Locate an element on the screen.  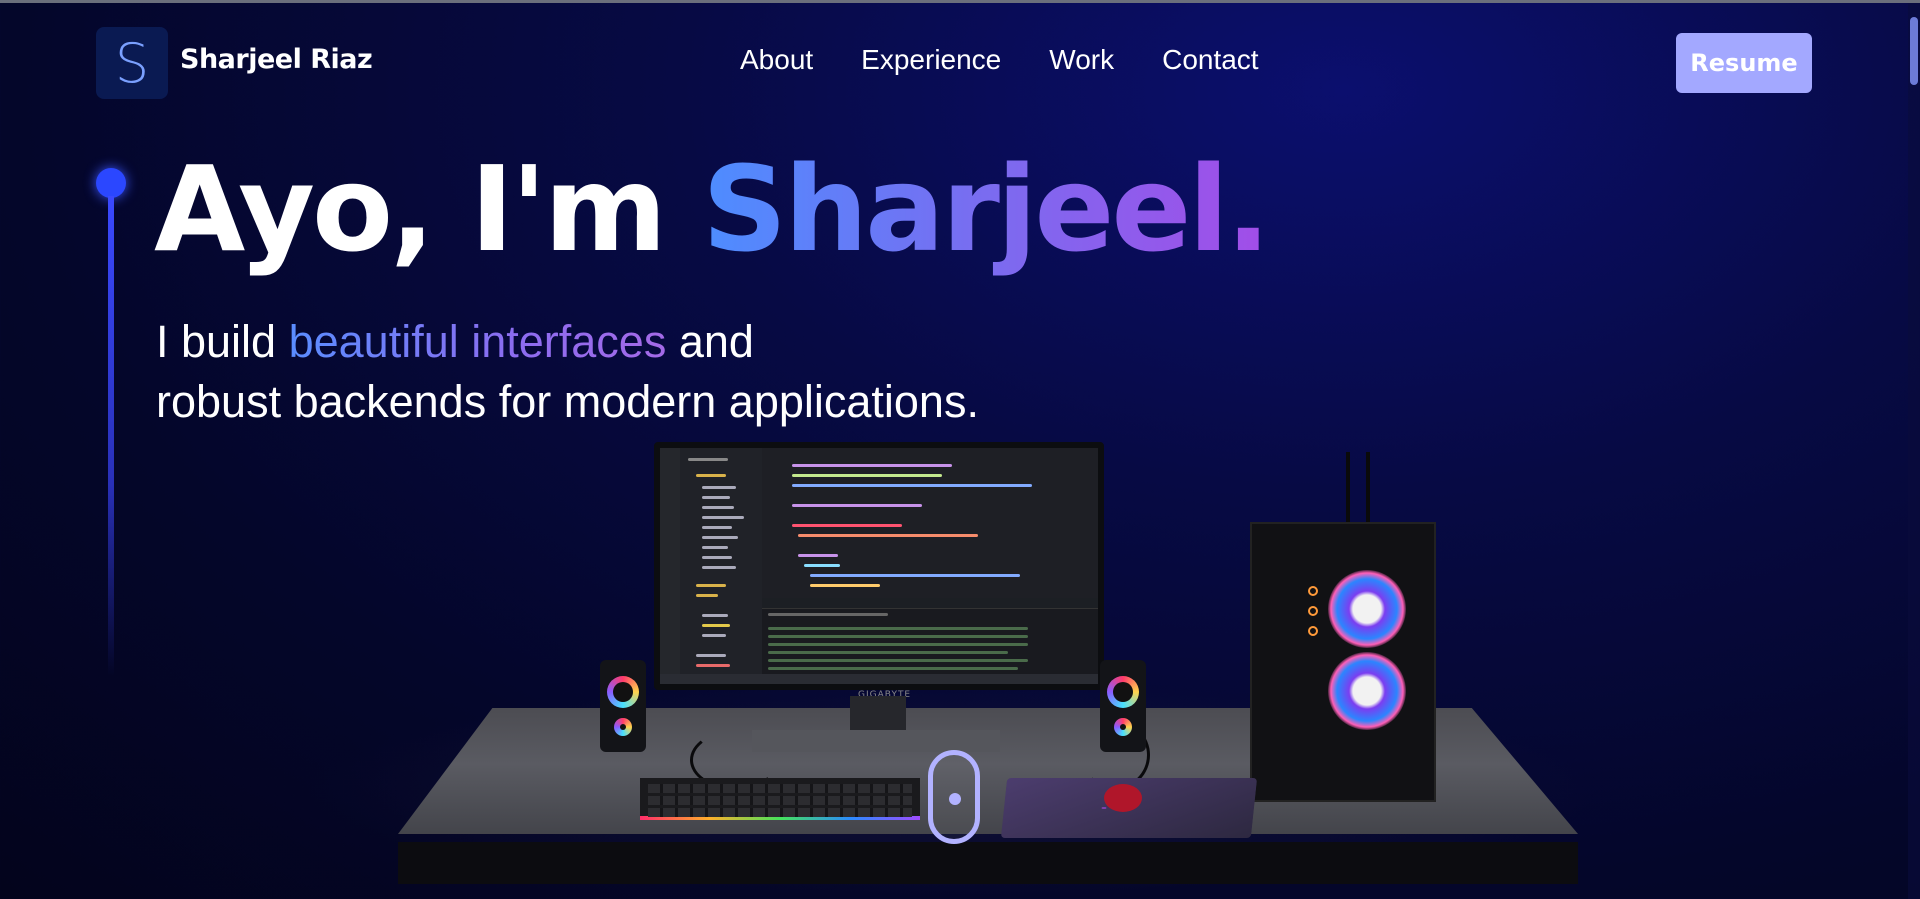
monitor-base is located at coordinates (876, 741).